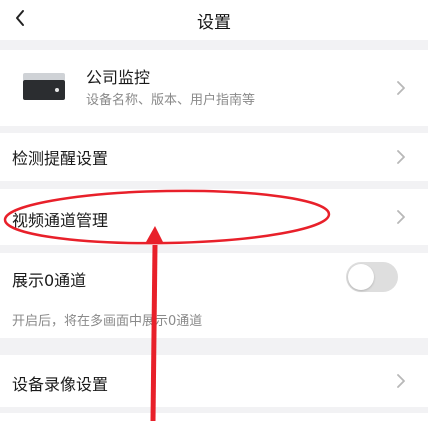  What do you see at coordinates (214, 381) in the screenshot?
I see `record-settings-row: 设备录像设置` at bounding box center [214, 381].